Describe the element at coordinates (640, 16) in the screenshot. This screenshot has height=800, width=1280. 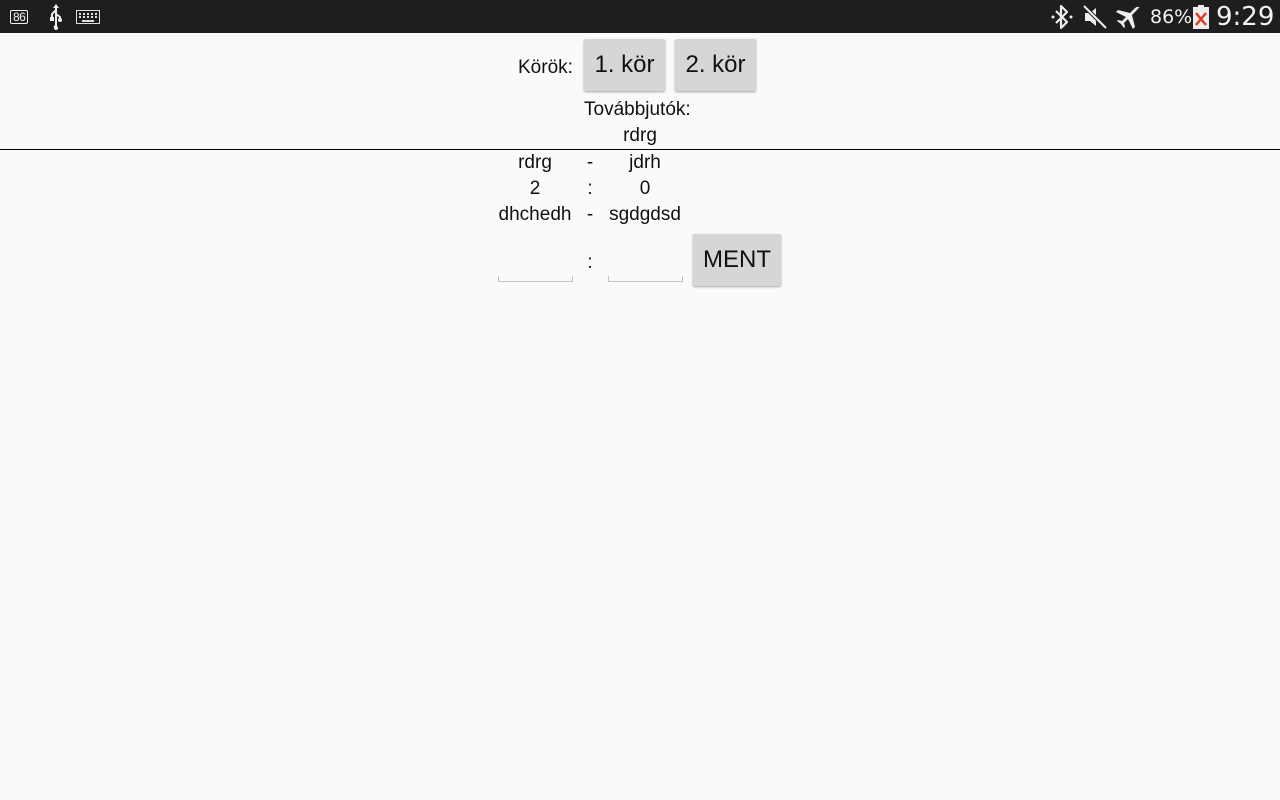
I see `status-bar: 86 86% 9:29` at that location.